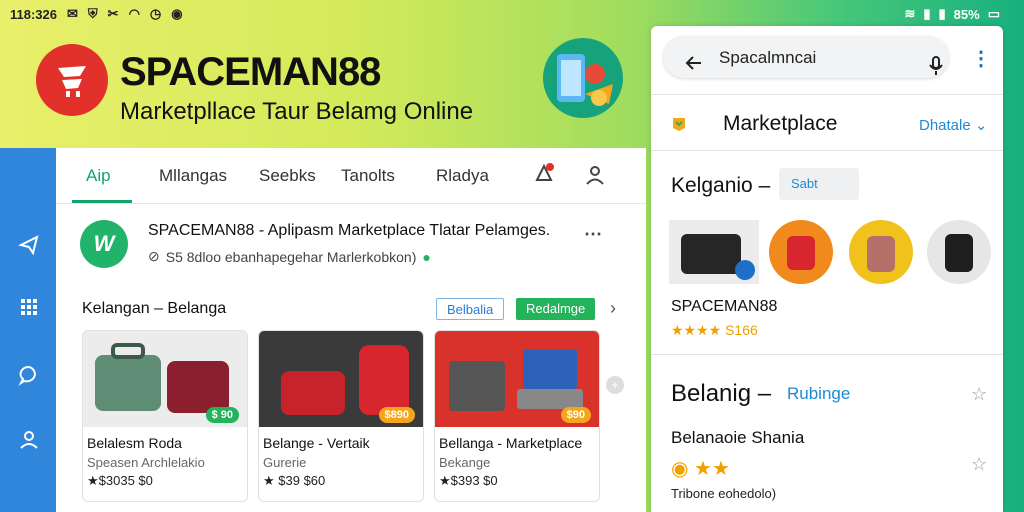  What do you see at coordinates (694, 63) in the screenshot?
I see `back-arrow-icon` at bounding box center [694, 63].